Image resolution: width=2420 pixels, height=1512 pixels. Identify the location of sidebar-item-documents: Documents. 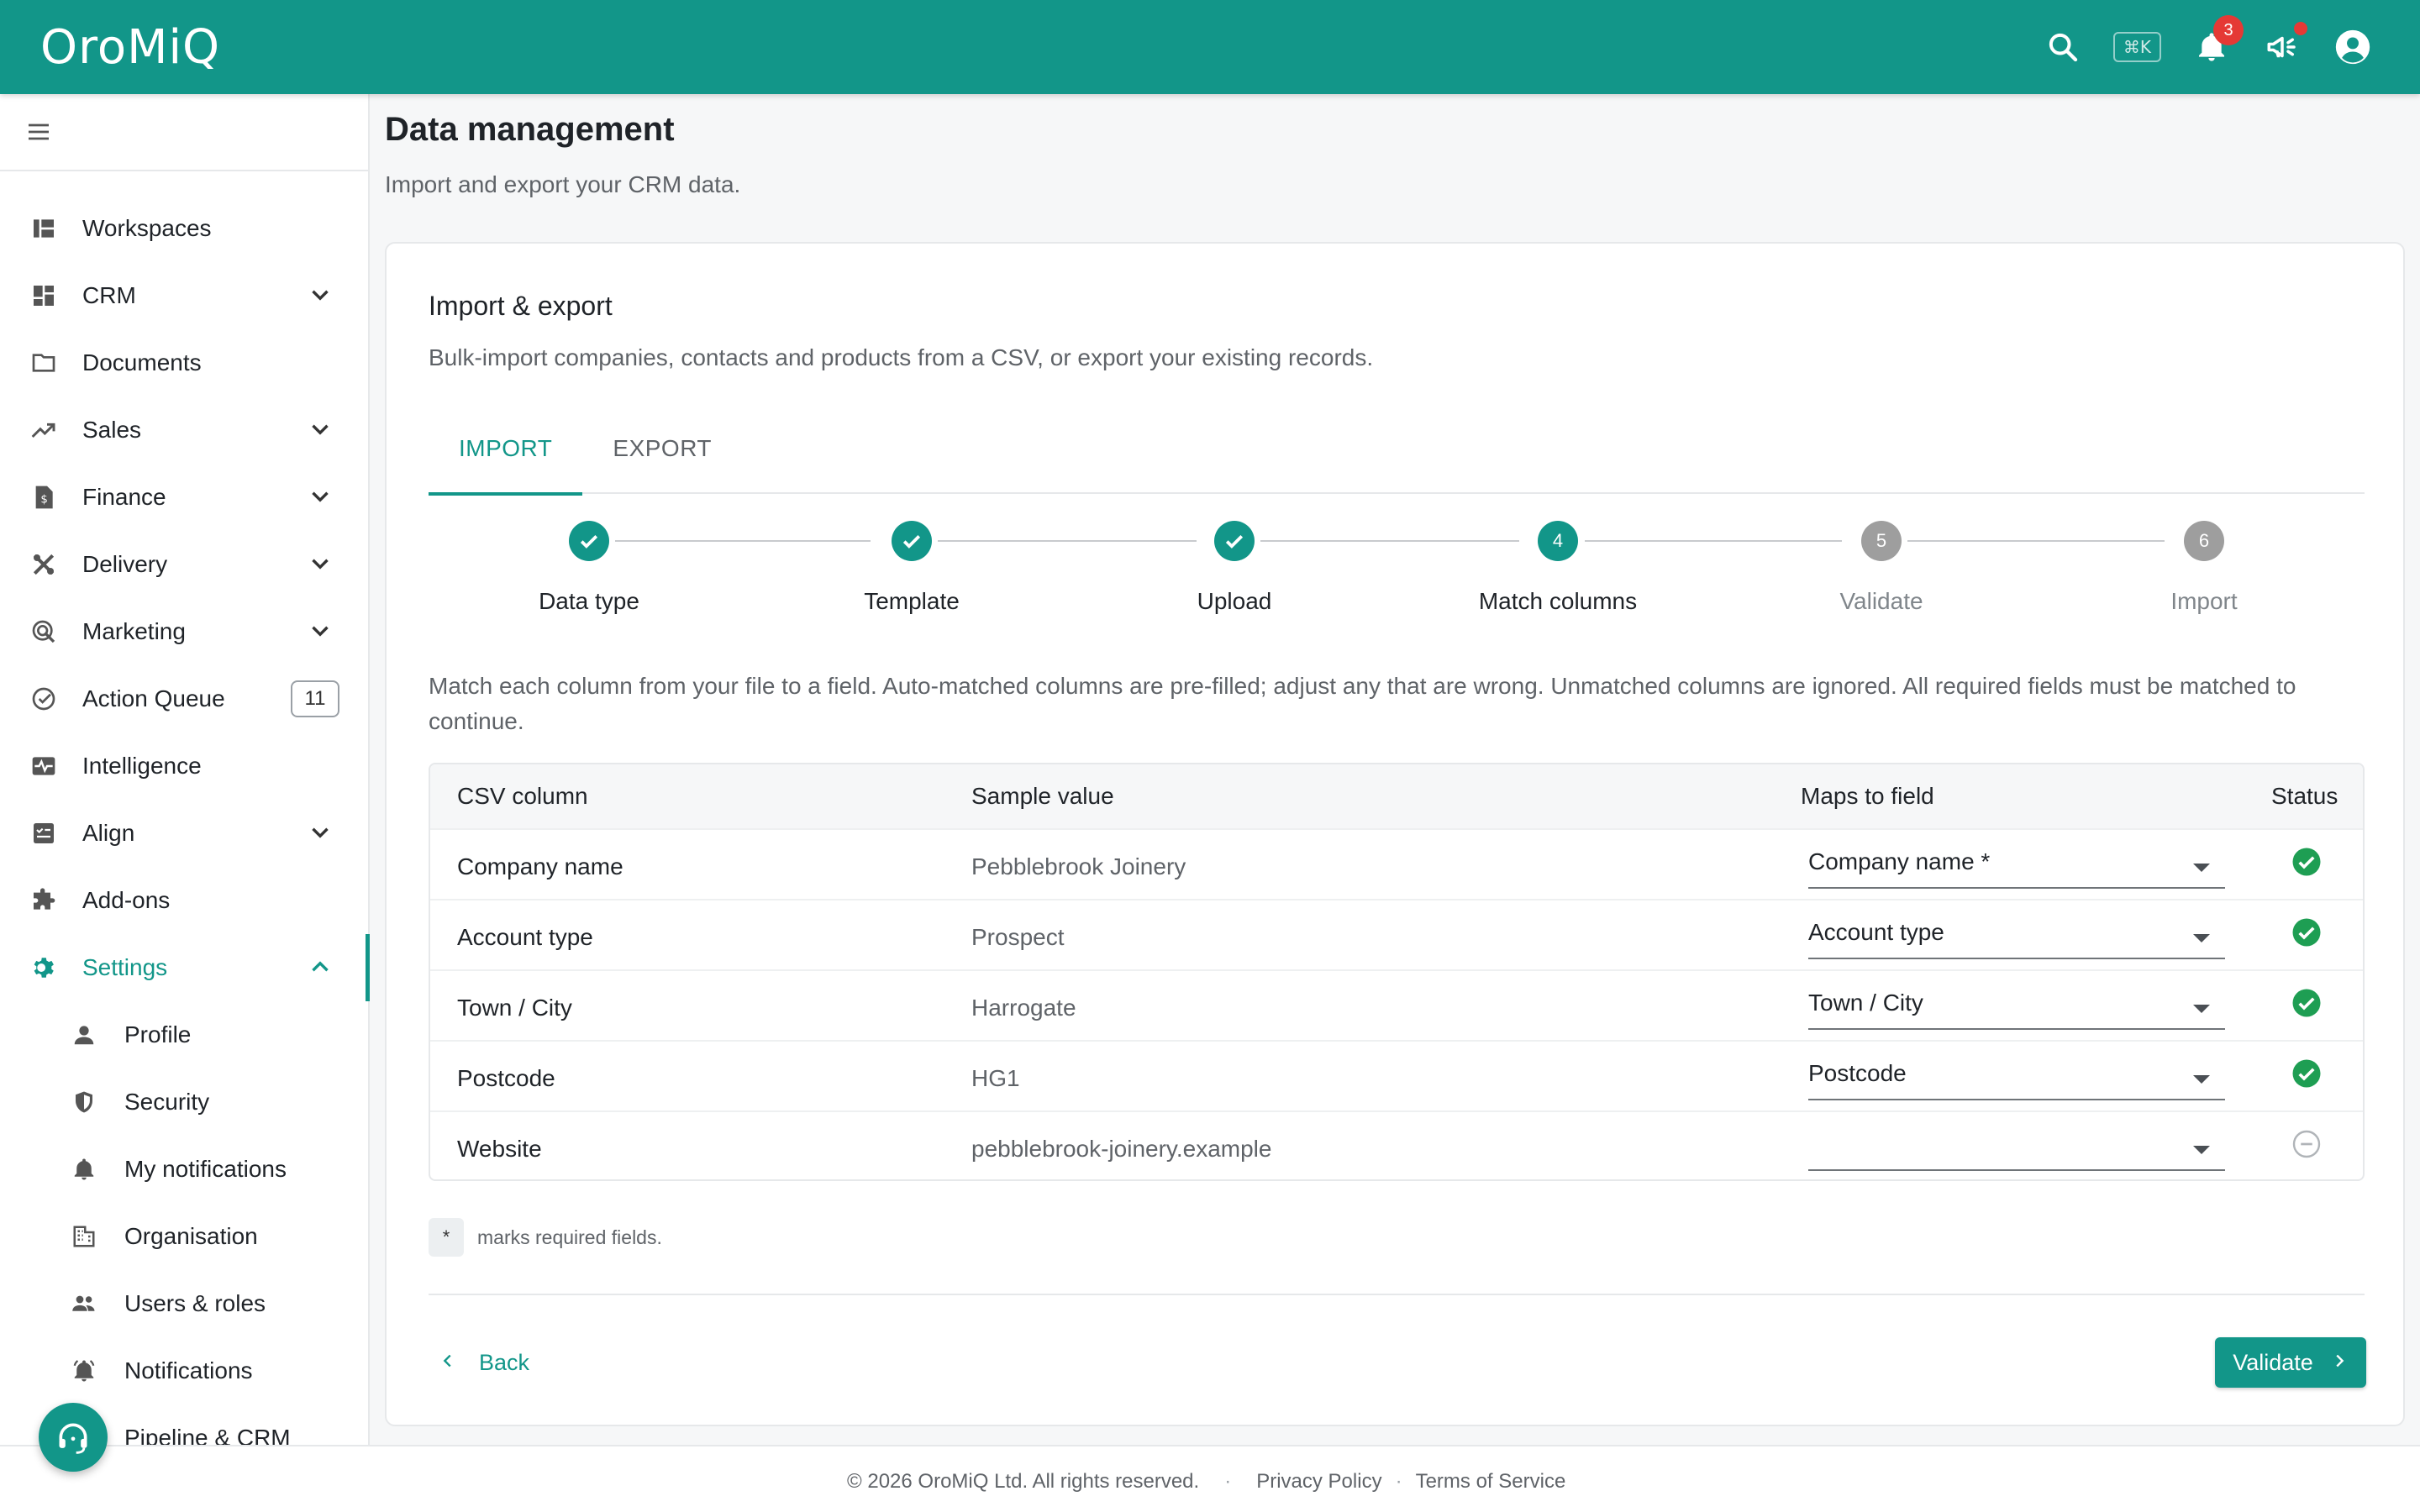
(184, 362).